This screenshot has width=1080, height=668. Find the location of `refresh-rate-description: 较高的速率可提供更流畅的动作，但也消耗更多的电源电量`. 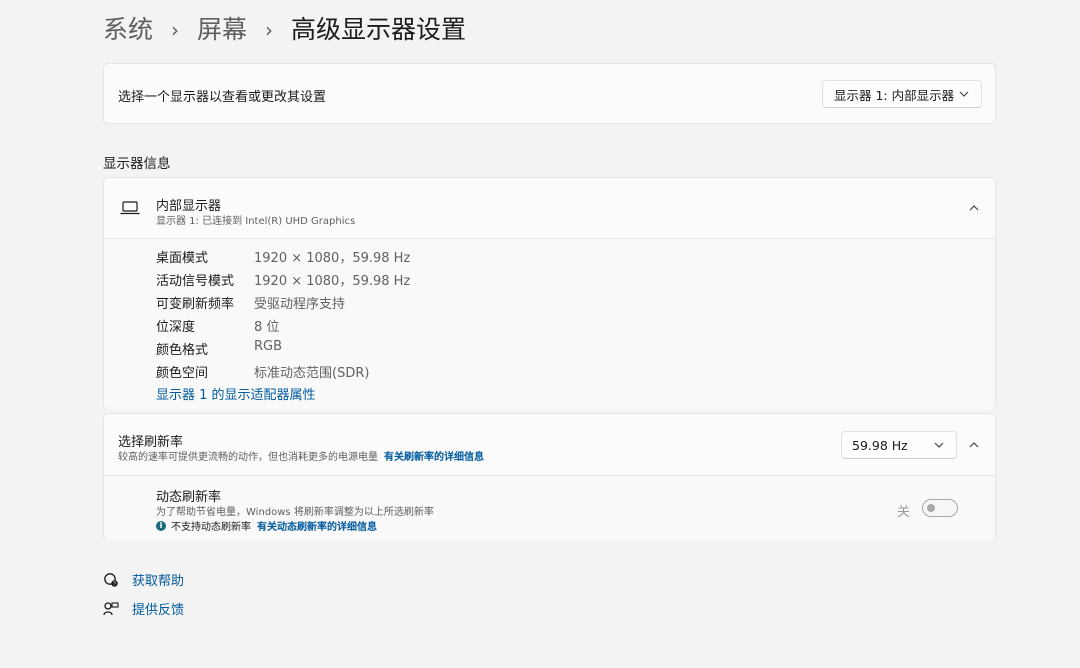

refresh-rate-description: 较高的速率可提供更流畅的动作，但也消耗更多的电源电量 is located at coordinates (248, 457).